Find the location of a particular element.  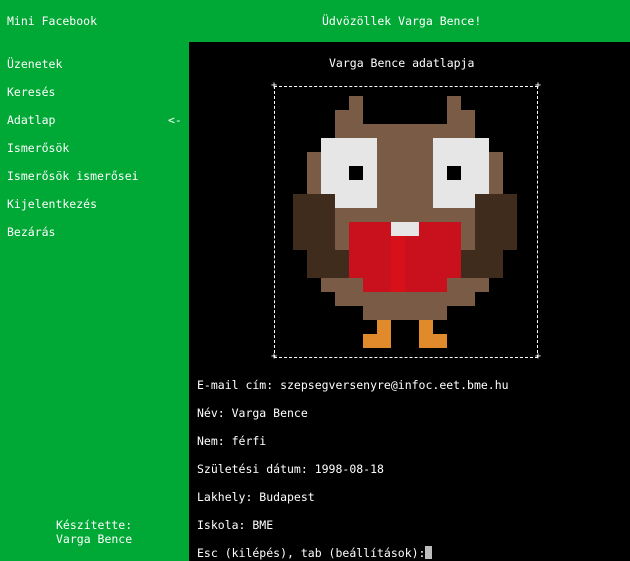

author-label: Készítette: is located at coordinates (94, 525).